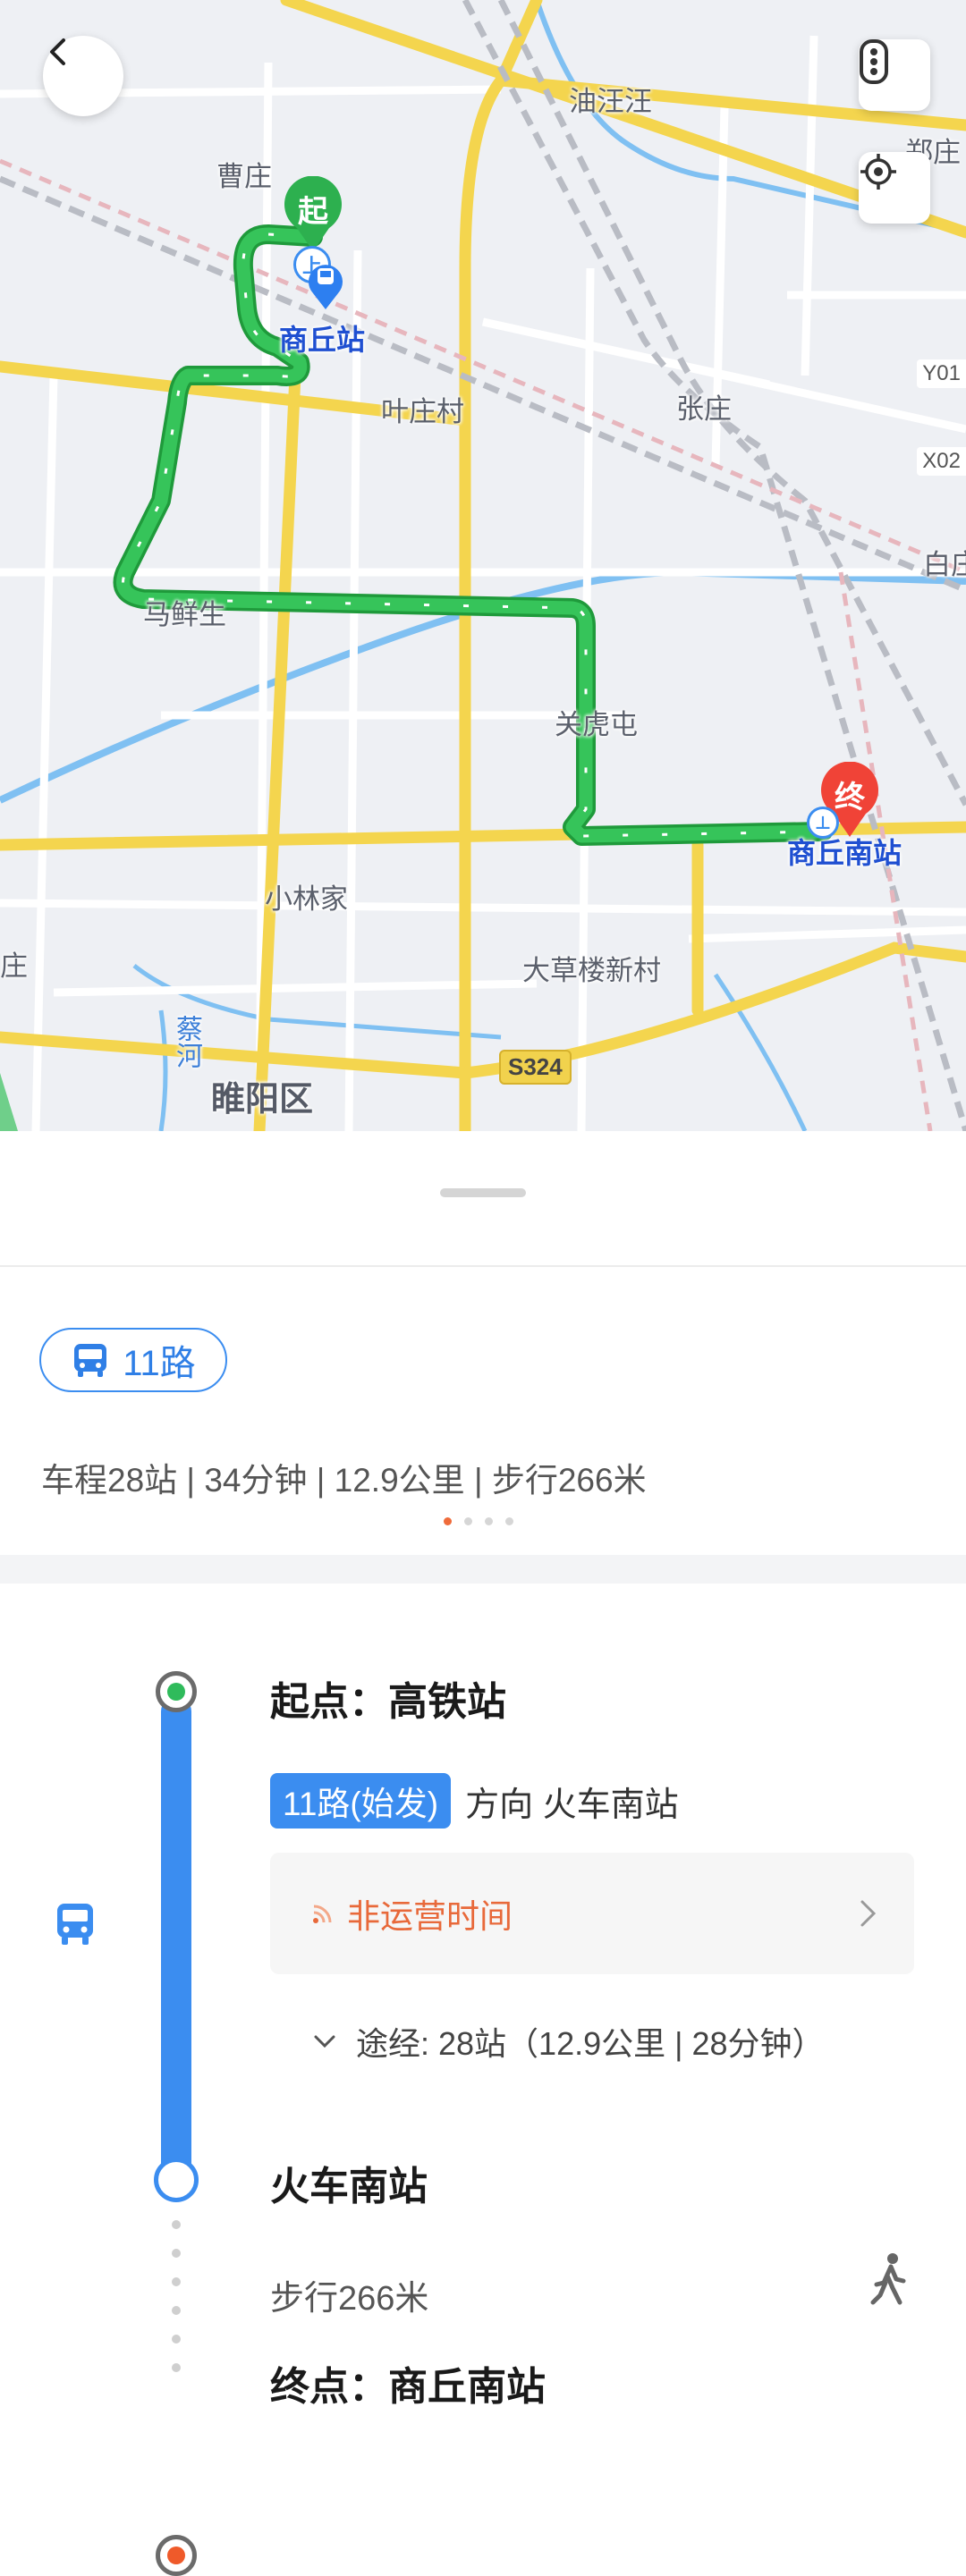  I want to click on route-chip: 11路, so click(133, 1360).